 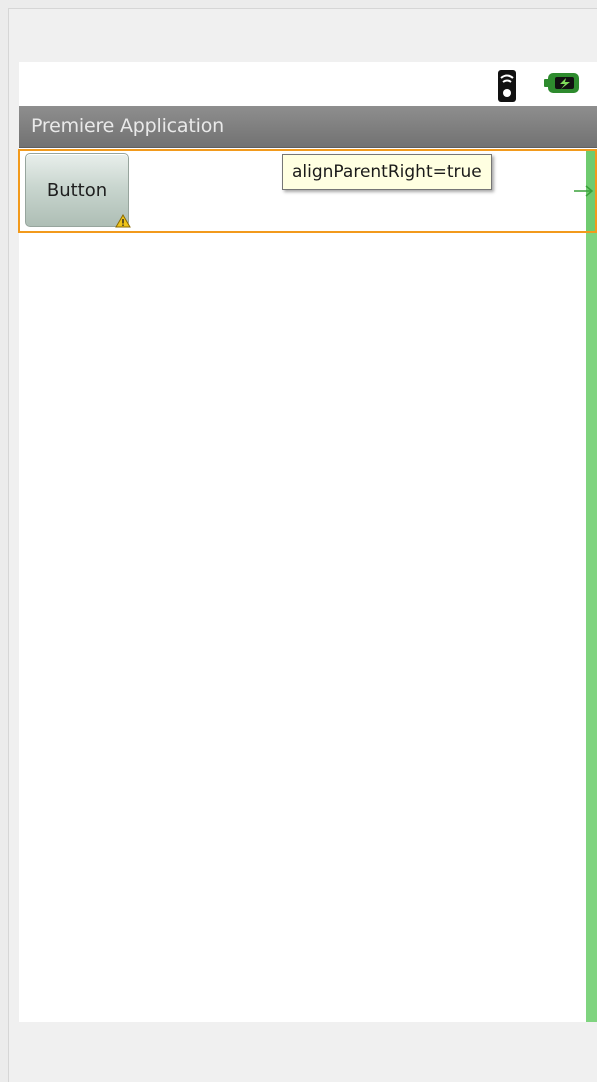 What do you see at coordinates (123, 221) in the screenshot?
I see `warning-icon` at bounding box center [123, 221].